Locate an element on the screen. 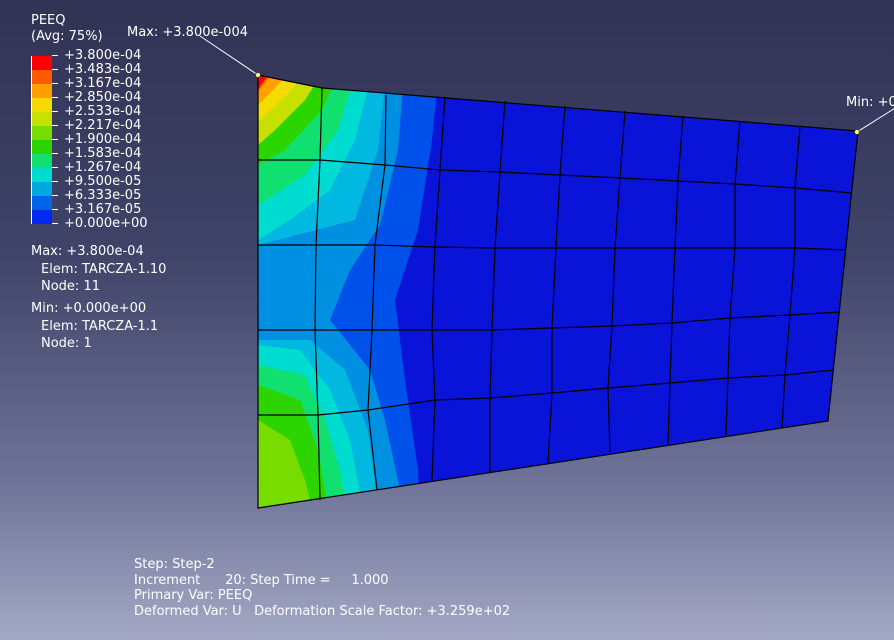 The width and height of the screenshot is (894, 640). primary-var-text: Primary Var: PEEQ is located at coordinates (193, 595).